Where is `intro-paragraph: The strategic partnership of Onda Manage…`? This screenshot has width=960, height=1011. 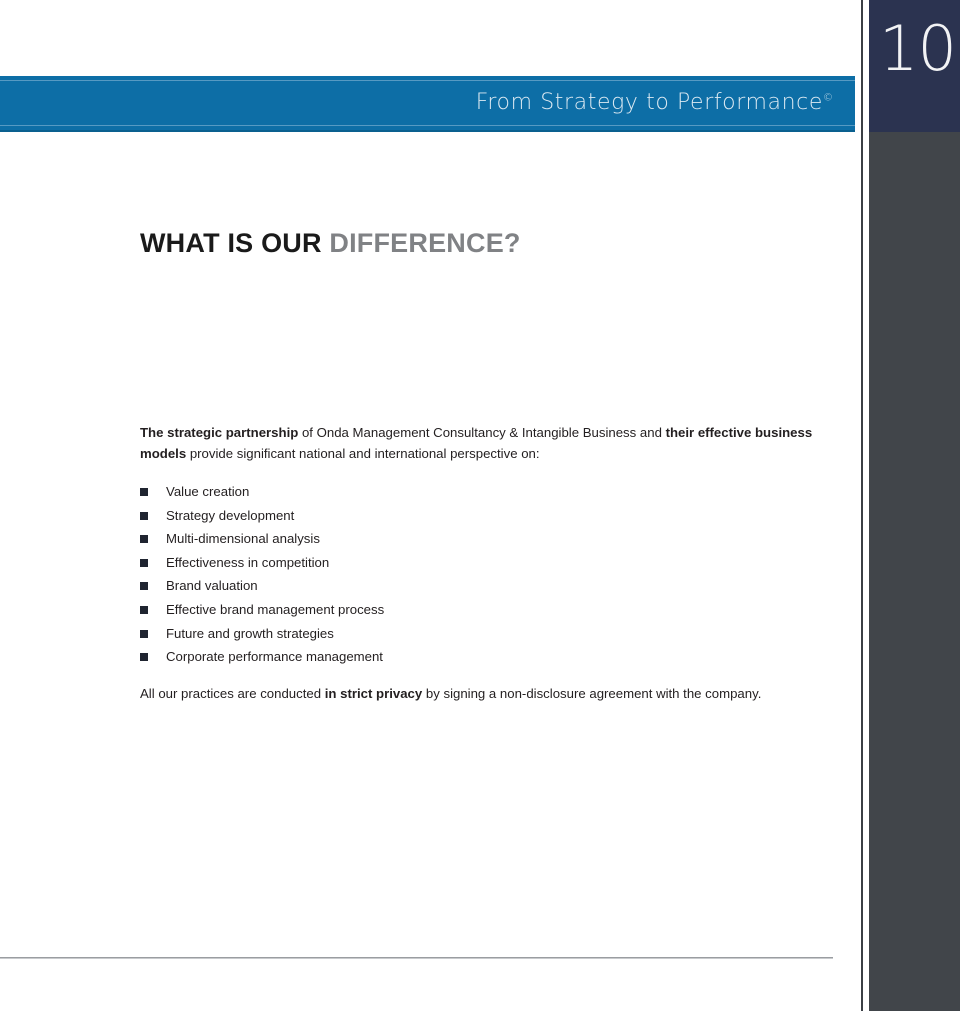 intro-paragraph: The strategic partnership of Onda Manage… is located at coordinates (490, 443).